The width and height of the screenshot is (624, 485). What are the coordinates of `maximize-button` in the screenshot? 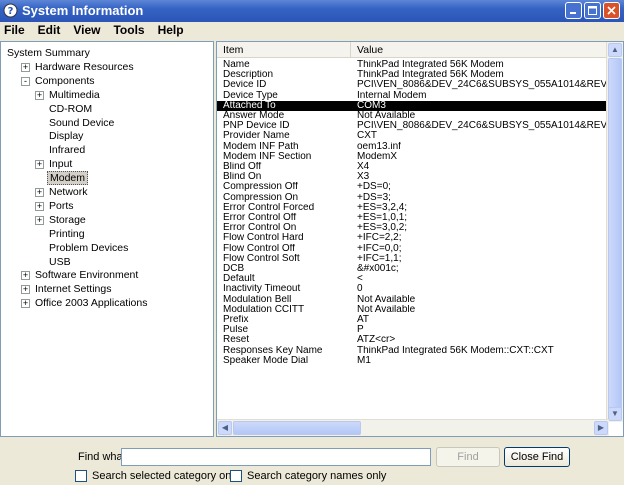 It's located at (592, 10).